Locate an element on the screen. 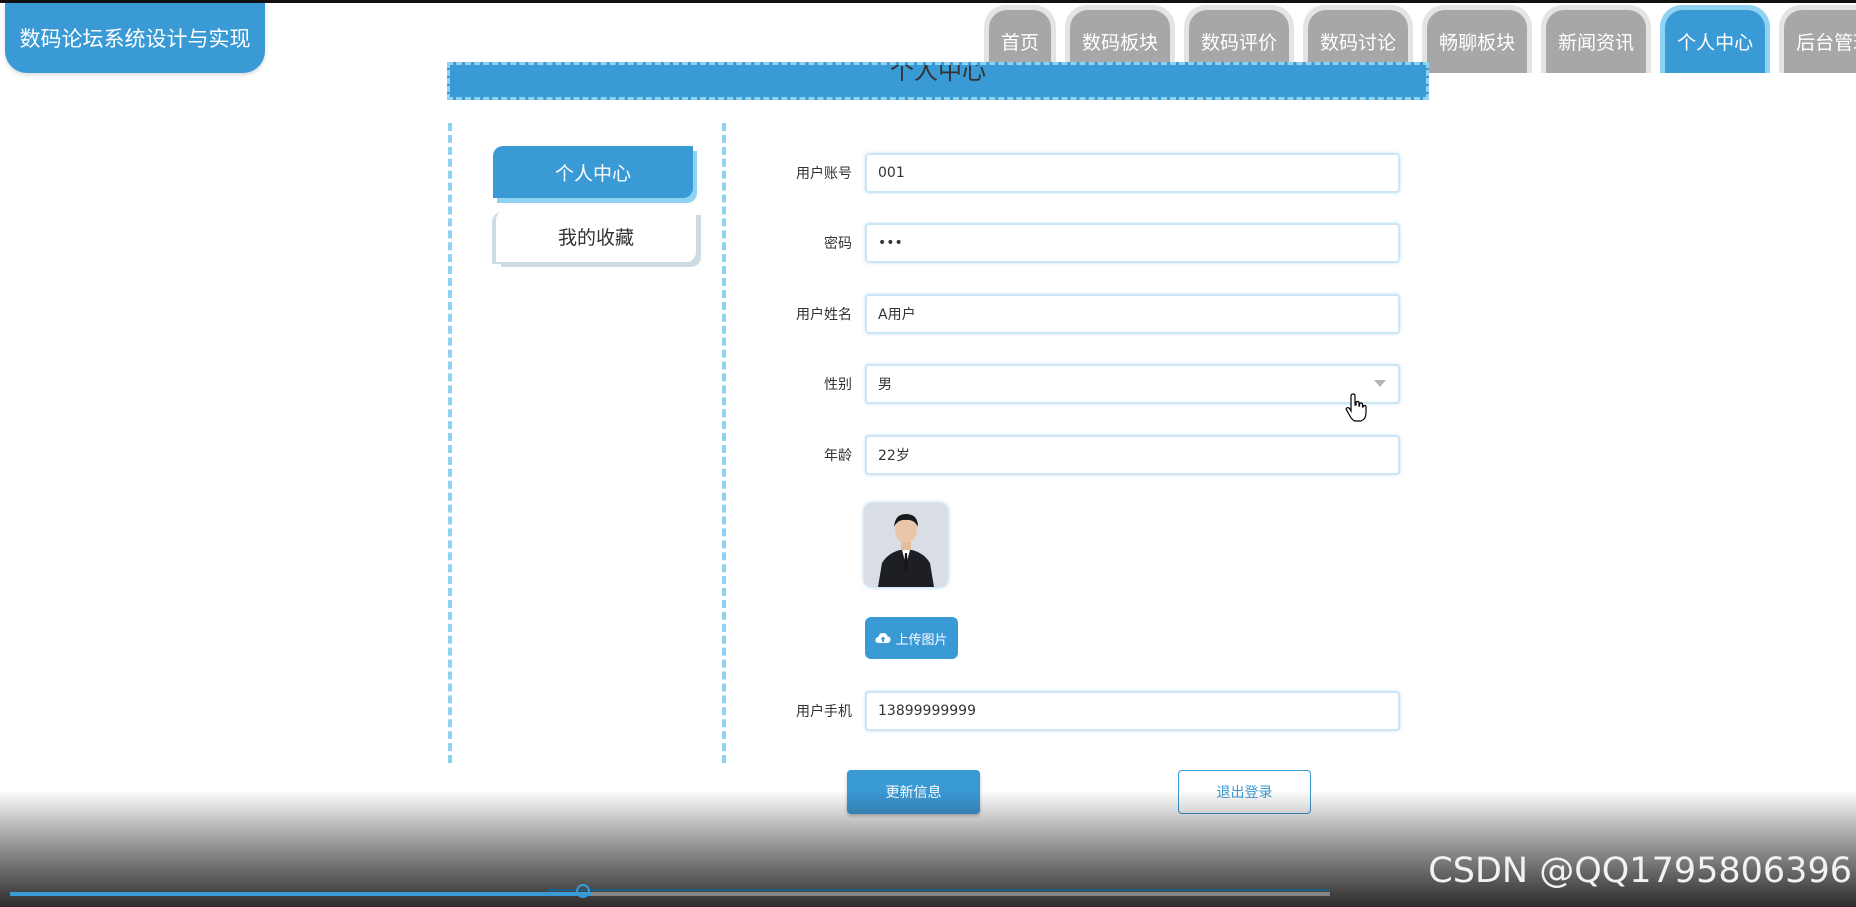 This screenshot has width=1856, height=907. video-buffer-bar is located at coordinates (938, 890).